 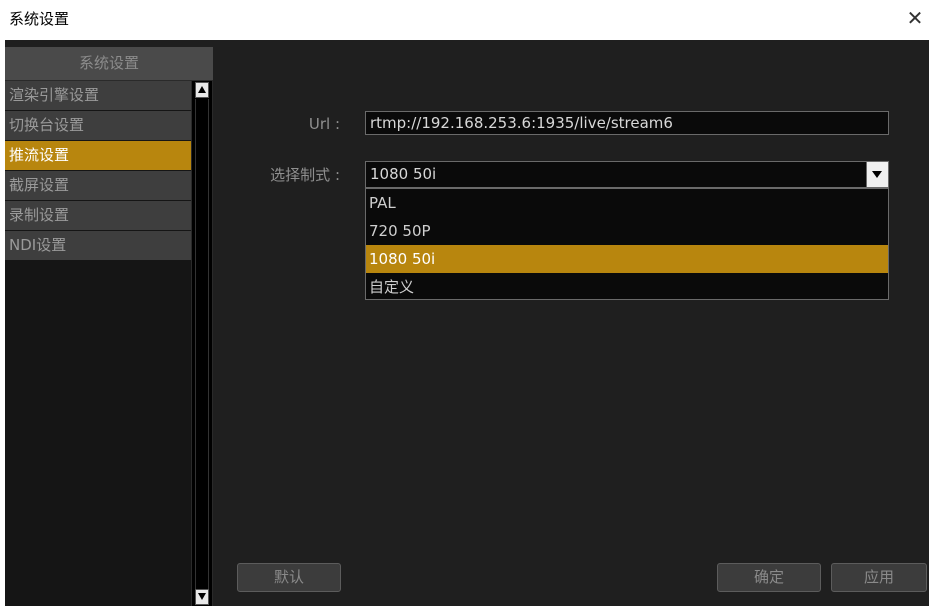 What do you see at coordinates (98, 185) in the screenshot?
I see `sidebar-item-screenshot: 截屏设置` at bounding box center [98, 185].